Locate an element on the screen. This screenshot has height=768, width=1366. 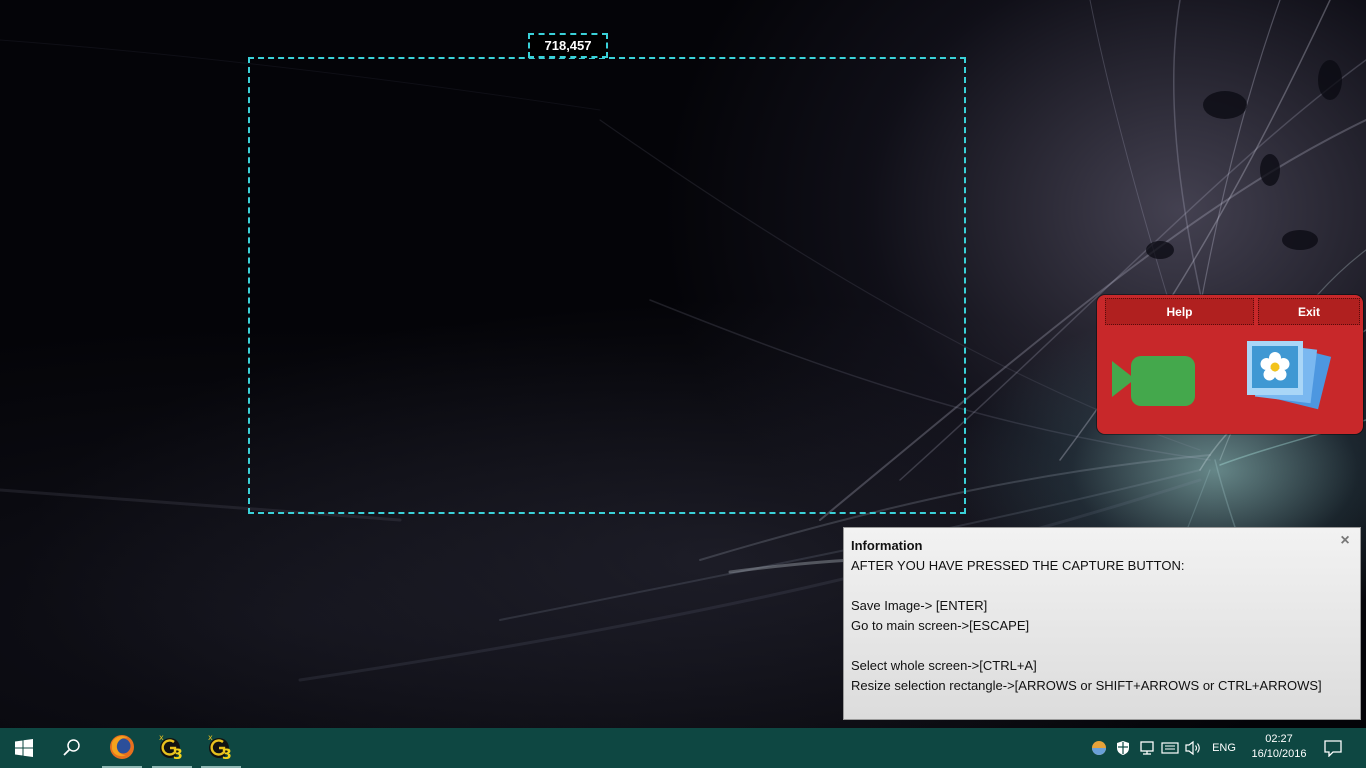
security-tray-icon is located at coordinates (1123, 748).